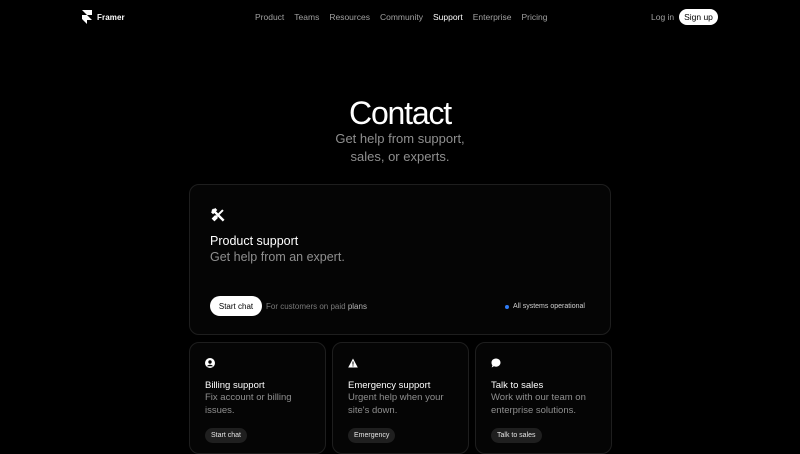  I want to click on billing-support-desc: Fix account or billing issues., so click(248, 404).